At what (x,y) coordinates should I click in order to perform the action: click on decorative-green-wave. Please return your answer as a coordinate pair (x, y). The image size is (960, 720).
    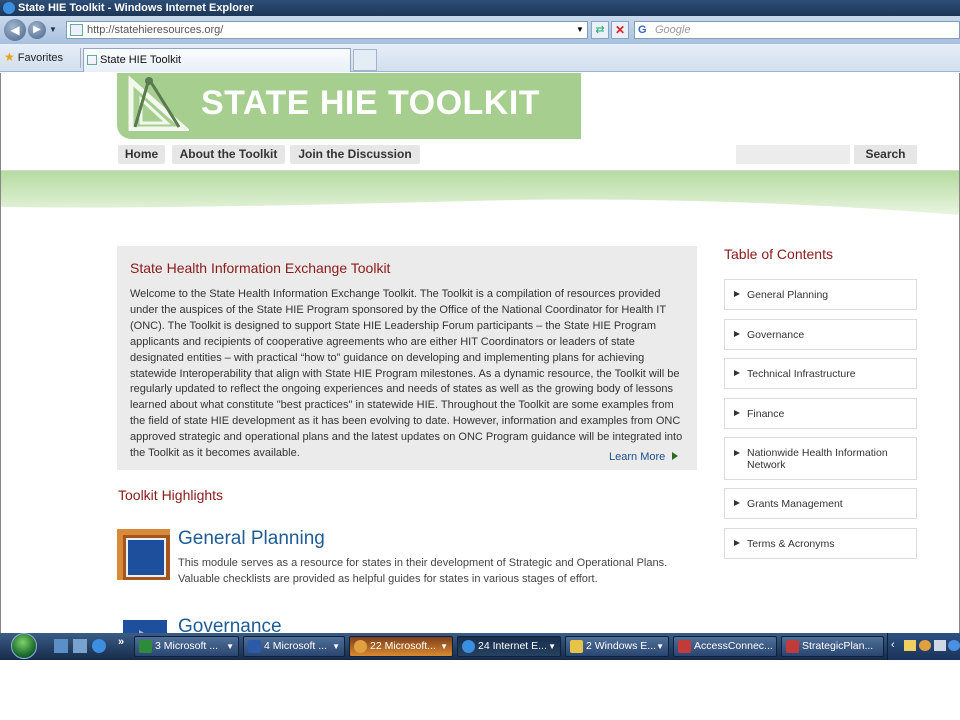
    Looking at the image, I should click on (480, 193).